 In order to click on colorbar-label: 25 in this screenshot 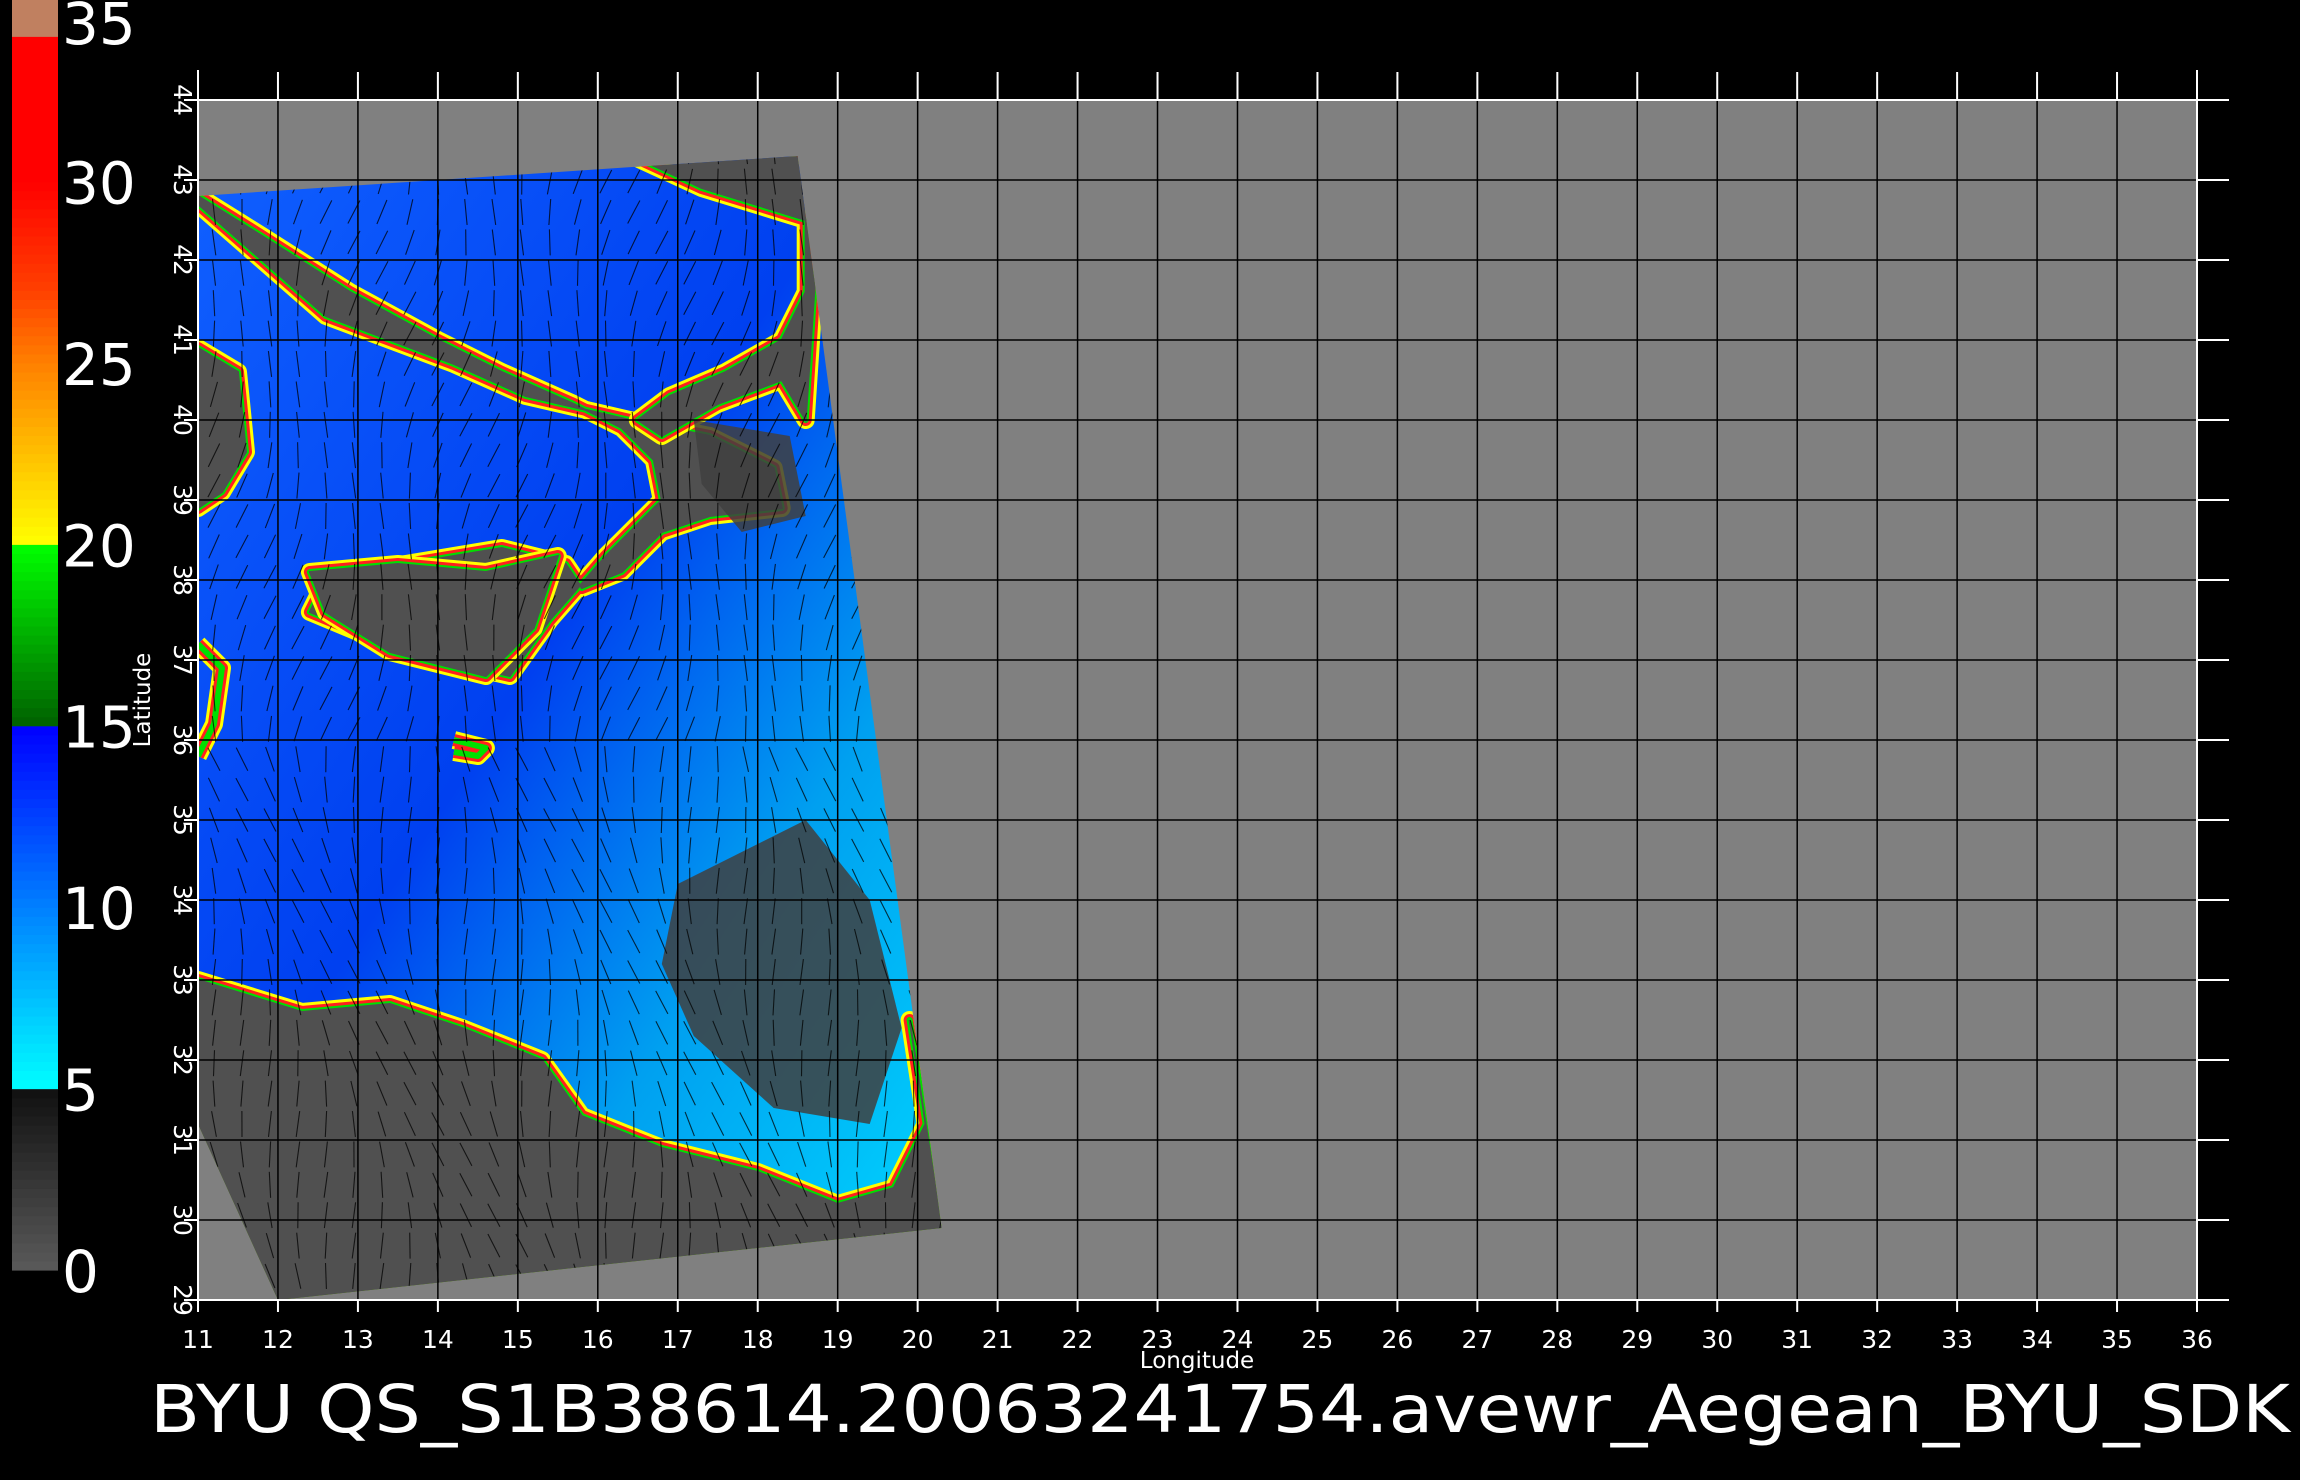, I will do `click(99, 365)`.